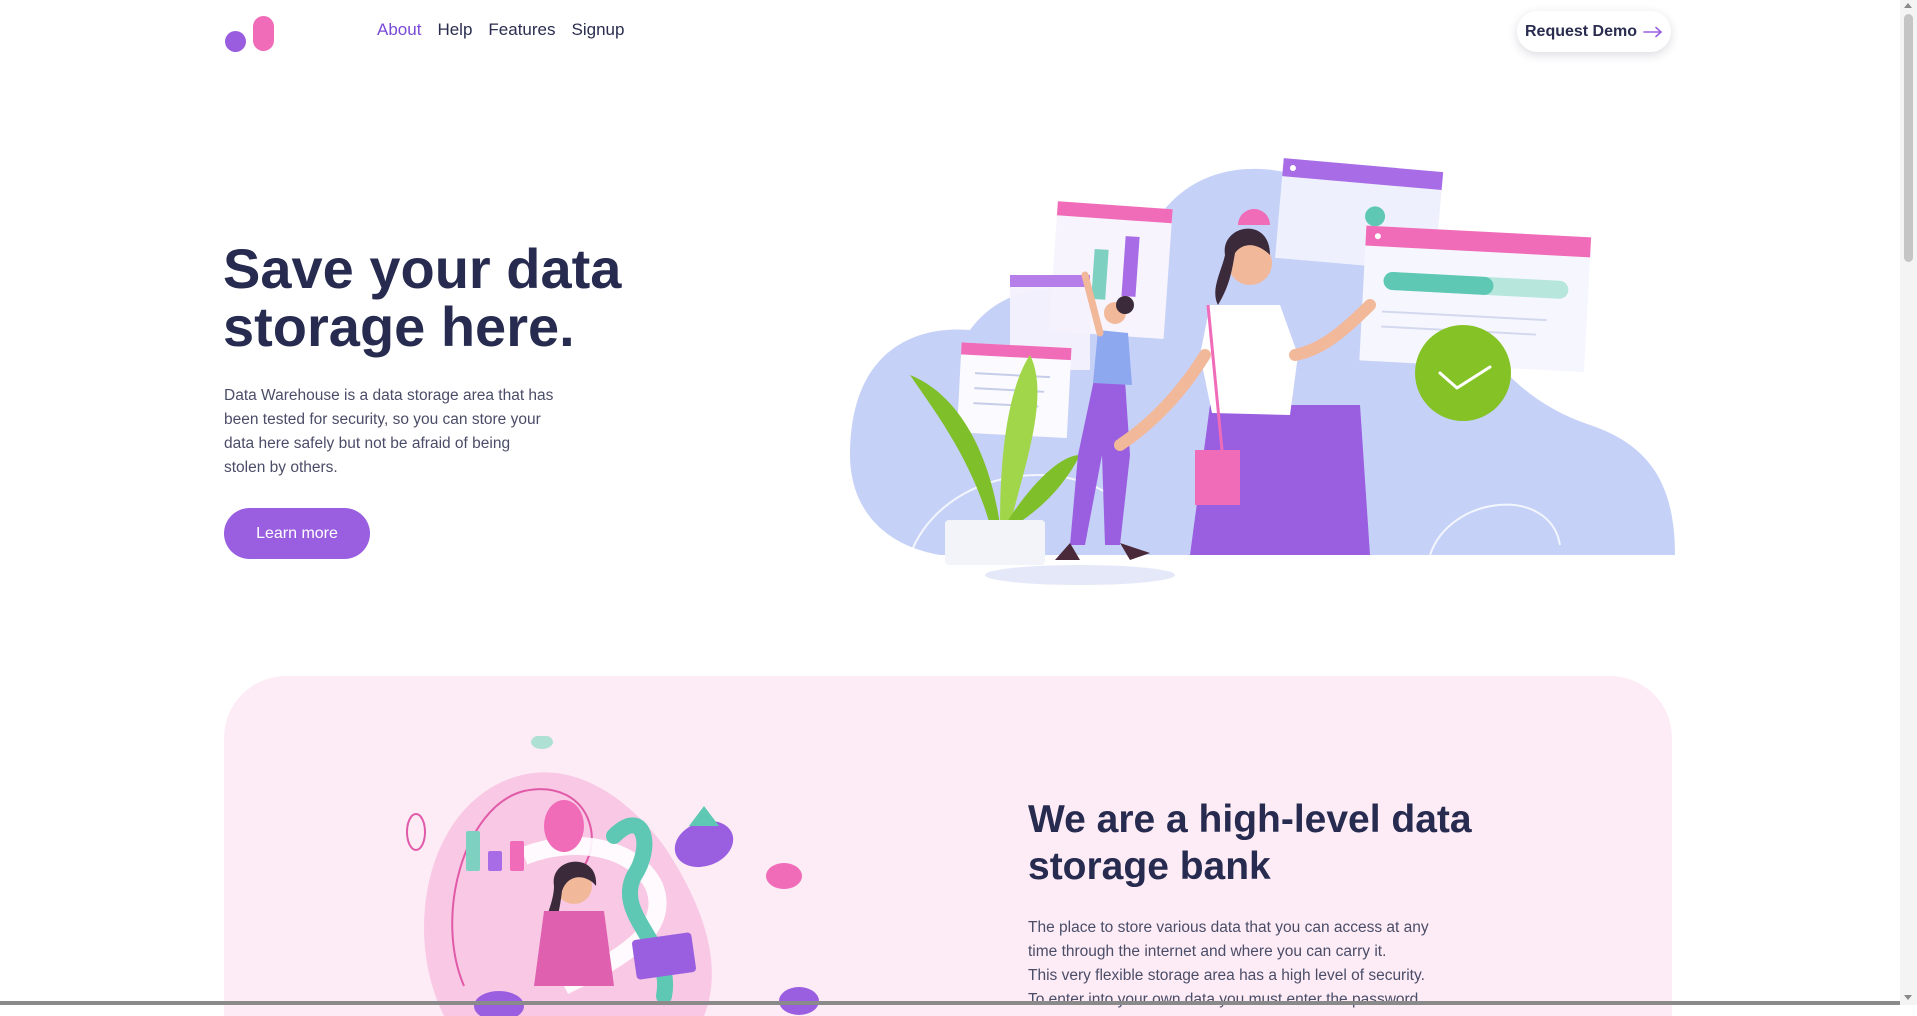 The image size is (1917, 1016). What do you see at coordinates (1581, 31) in the screenshot?
I see `request-demo-label: Request Demo` at bounding box center [1581, 31].